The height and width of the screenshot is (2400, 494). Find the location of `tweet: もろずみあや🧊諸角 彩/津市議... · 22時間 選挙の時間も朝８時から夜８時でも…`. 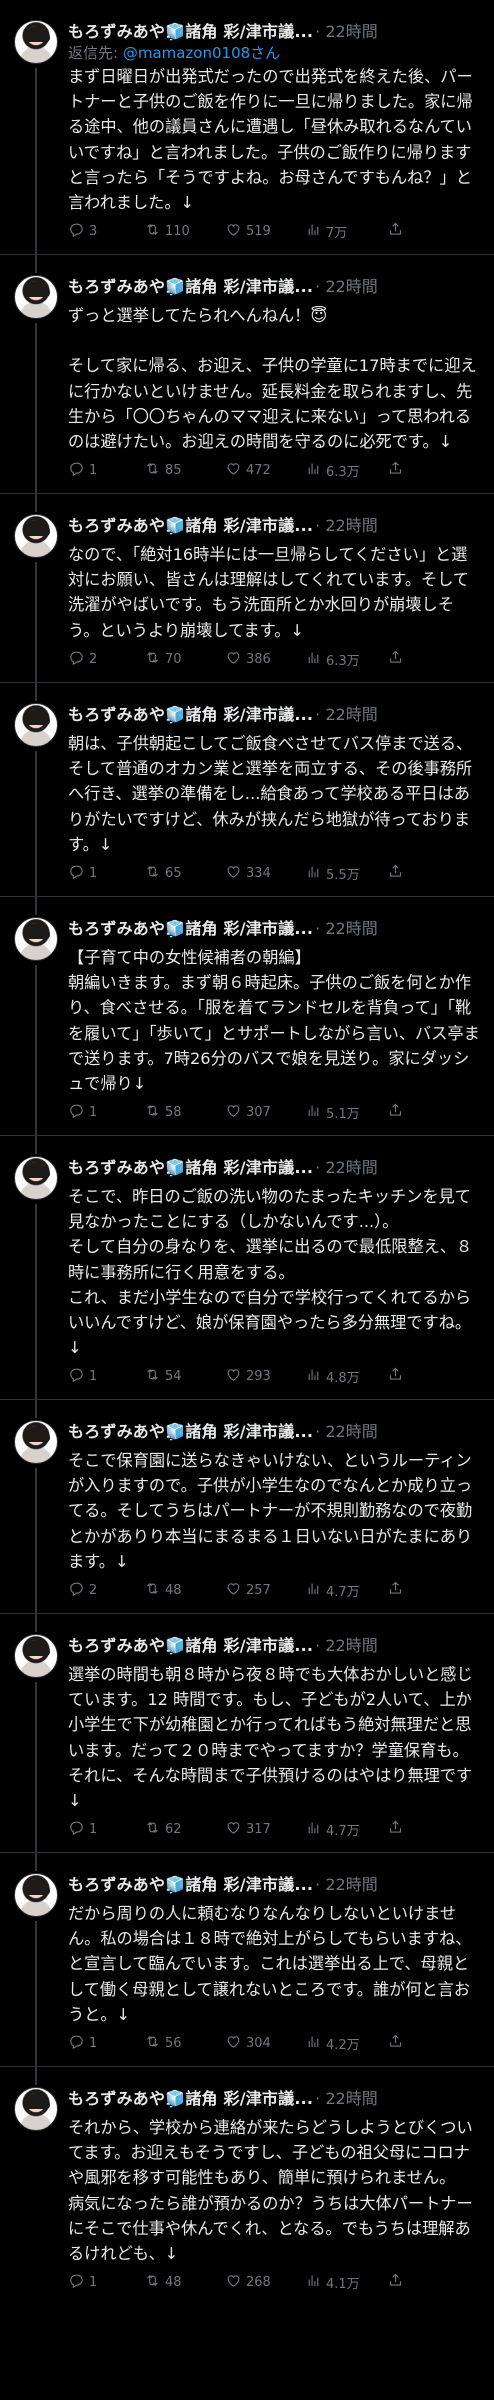

tweet: もろずみあや🧊諸角 彩/津市議... · 22時間 選挙の時間も朝８時から夜８時でも… is located at coordinates (247, 1733).